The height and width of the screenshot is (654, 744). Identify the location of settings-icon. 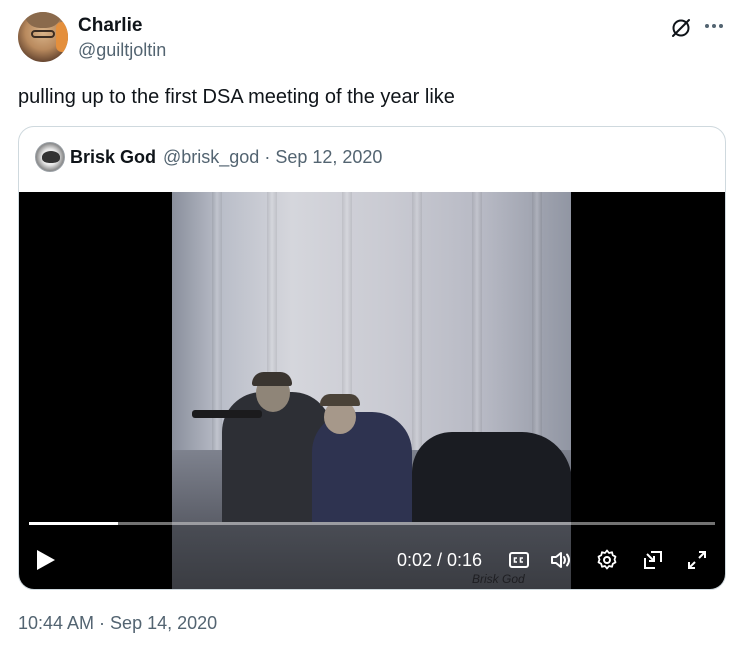
(607, 560).